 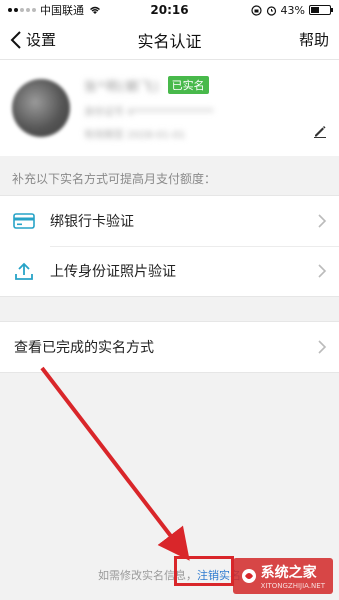 I want to click on view-completed-methods-label: 查看已完成的实名方式, so click(x=84, y=348).